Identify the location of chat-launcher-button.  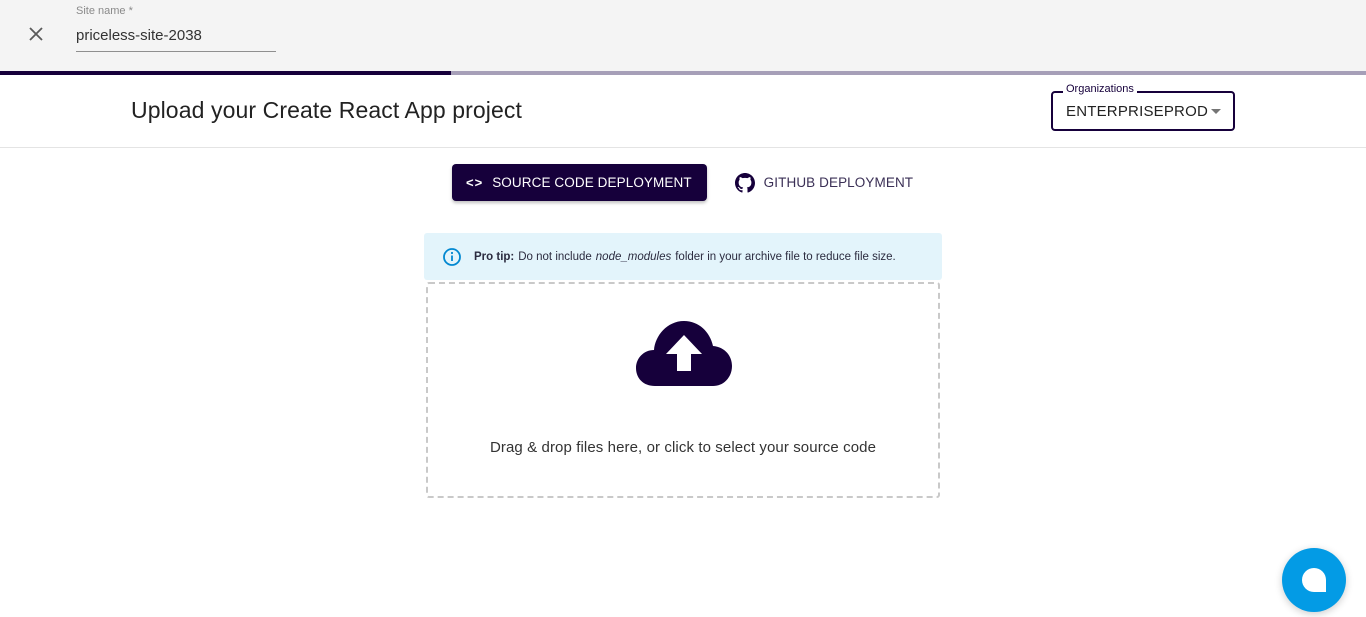
(1314, 580).